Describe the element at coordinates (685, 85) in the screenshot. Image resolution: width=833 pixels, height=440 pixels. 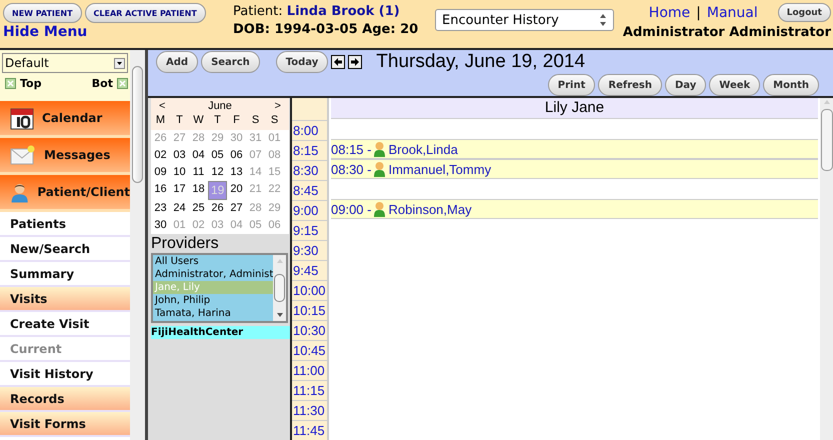
I see `view-button: Day` at that location.